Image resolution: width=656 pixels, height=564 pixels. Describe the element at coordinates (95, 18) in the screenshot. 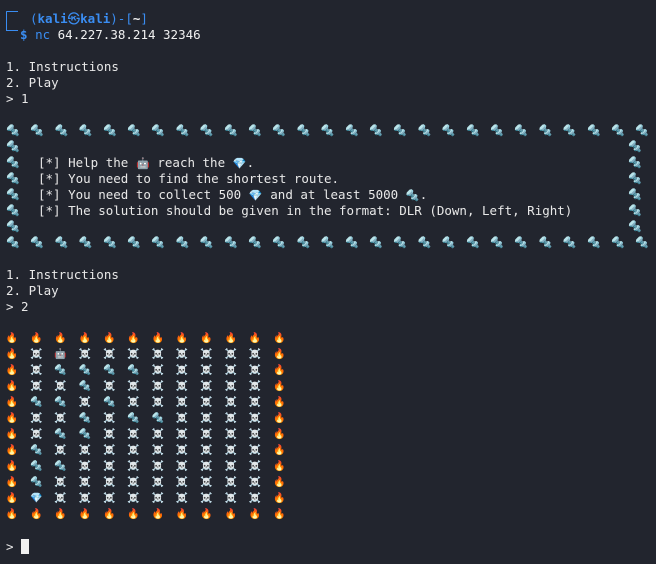

I see `prompt-host: kali` at that location.